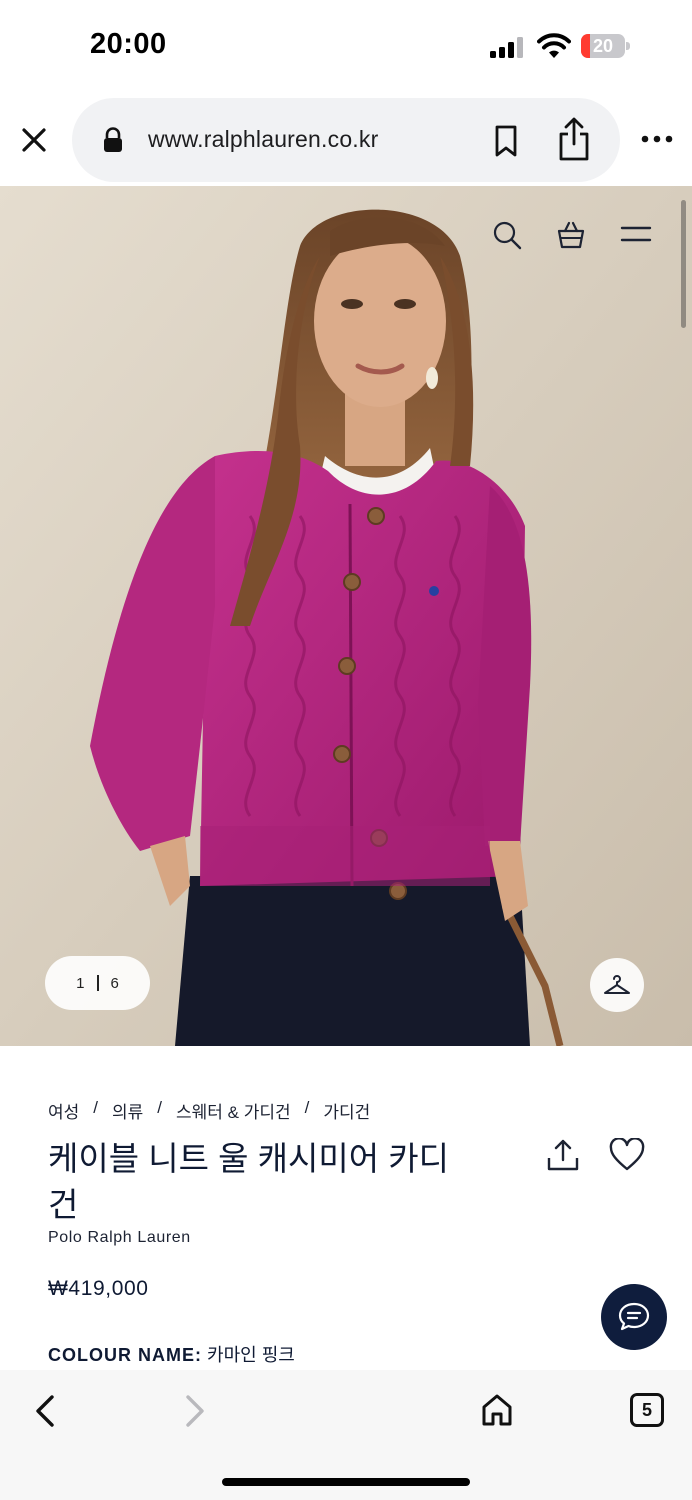 Image resolution: width=692 pixels, height=1500 pixels. What do you see at coordinates (506, 47) in the screenshot?
I see `signal-icon` at bounding box center [506, 47].